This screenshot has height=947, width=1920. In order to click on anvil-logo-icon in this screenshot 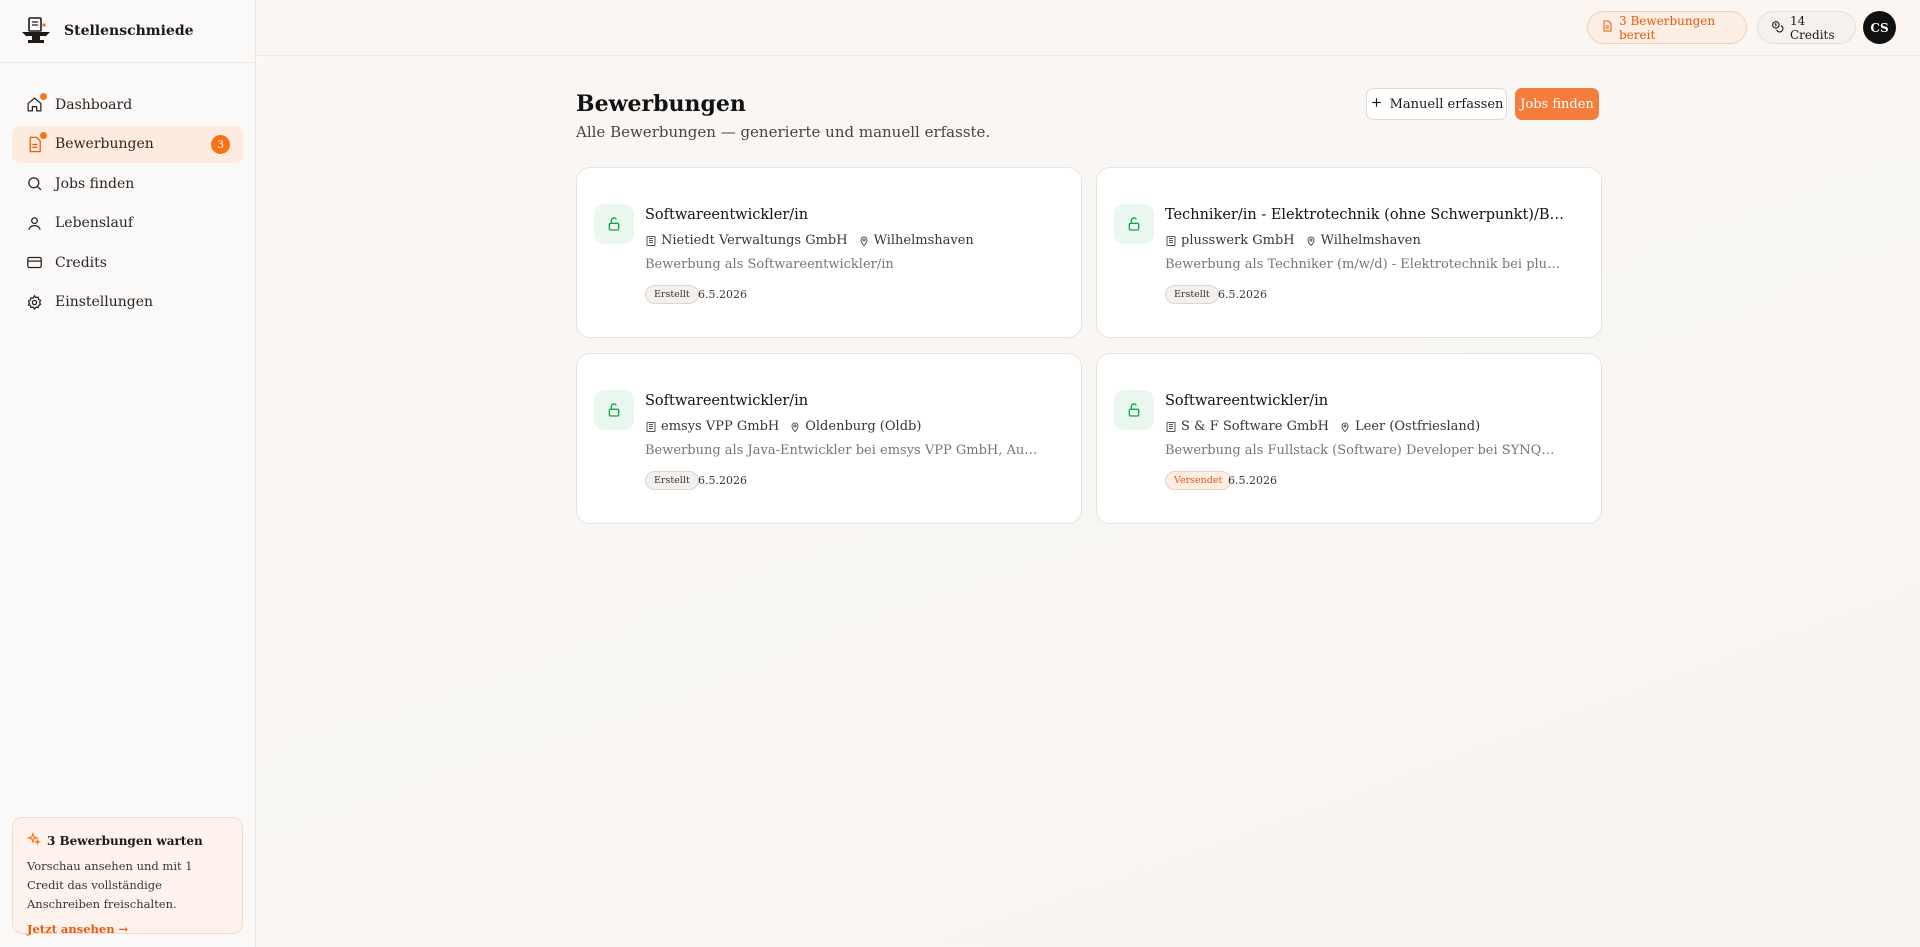, I will do `click(37, 31)`.